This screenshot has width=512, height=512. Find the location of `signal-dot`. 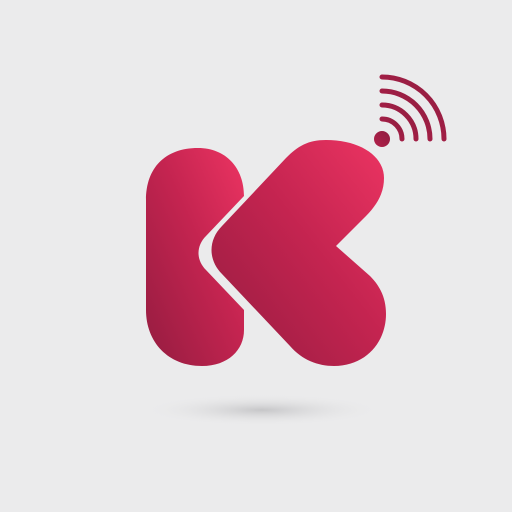

signal-dot is located at coordinates (382, 139).